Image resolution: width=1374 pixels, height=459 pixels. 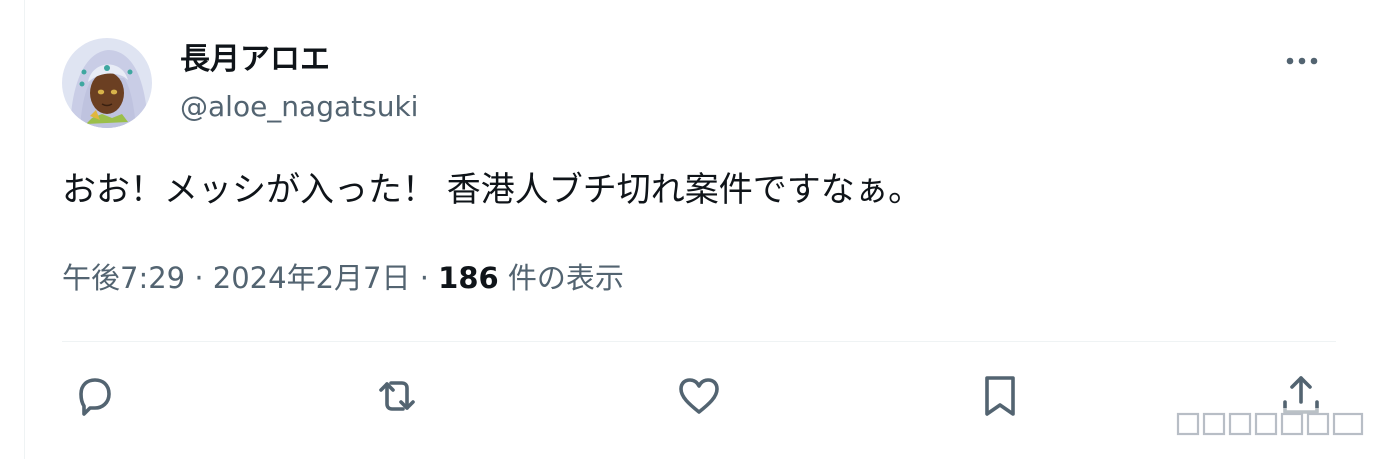 I want to click on view-label: 件の表示, so click(x=561, y=278).